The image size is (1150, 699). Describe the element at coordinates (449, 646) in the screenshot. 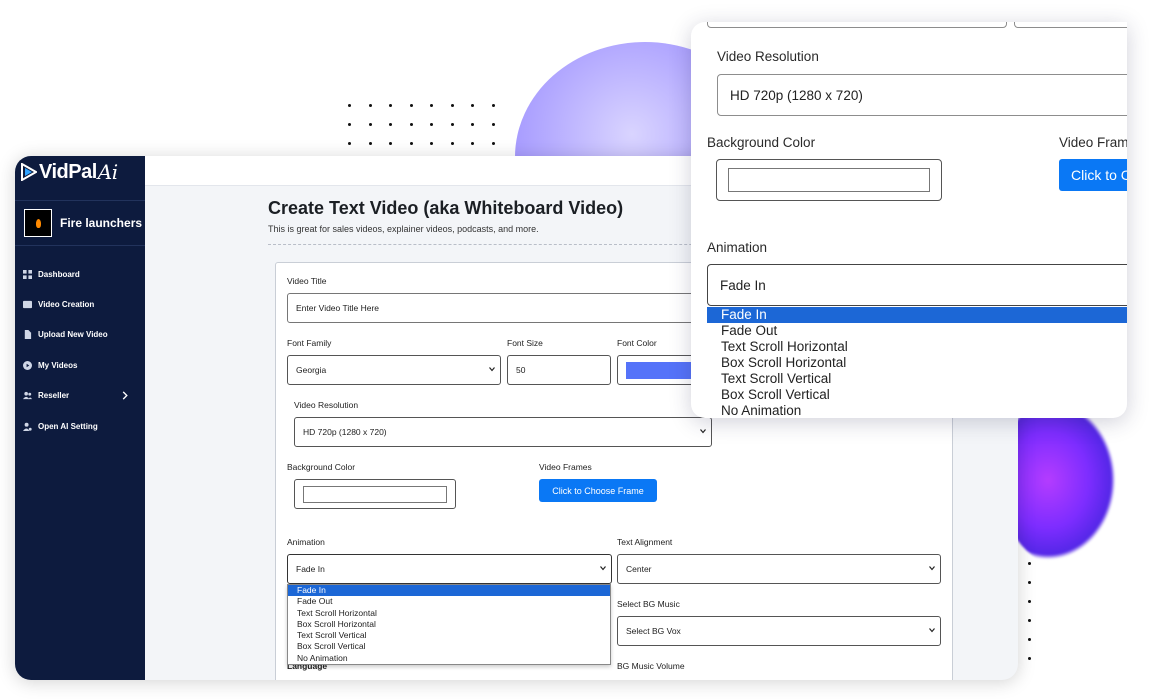

I see `animation-option: Box Scroll Vertical` at that location.